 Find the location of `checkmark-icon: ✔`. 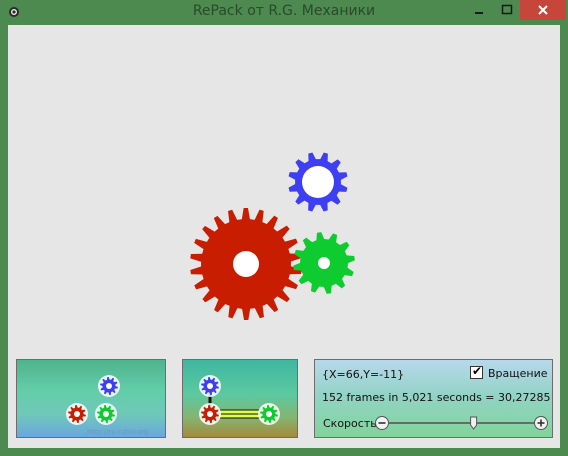

checkmark-icon: ✔ is located at coordinates (477, 371).